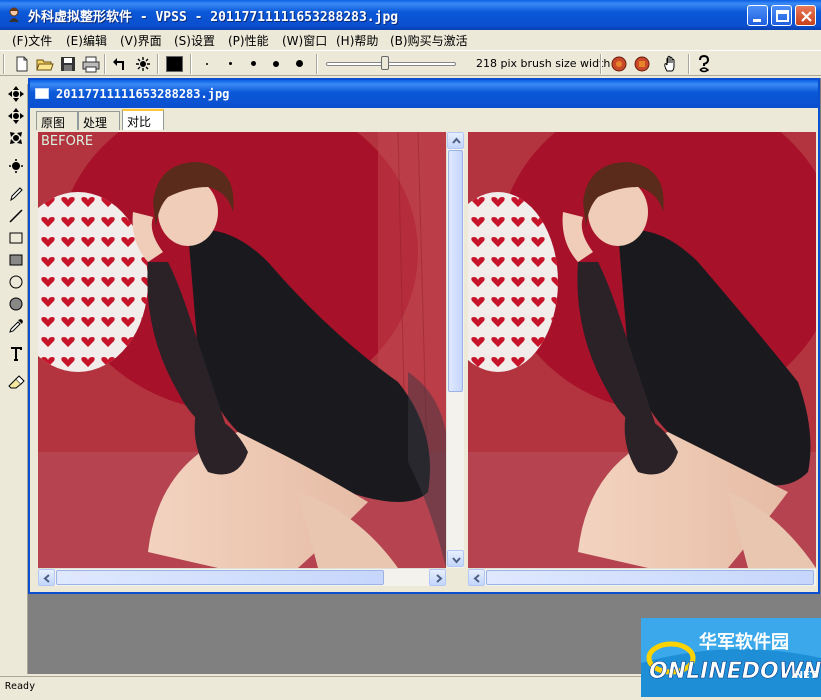 This screenshot has width=821, height=700. What do you see at coordinates (391, 64) in the screenshot?
I see `brush-size-slider` at bounding box center [391, 64].